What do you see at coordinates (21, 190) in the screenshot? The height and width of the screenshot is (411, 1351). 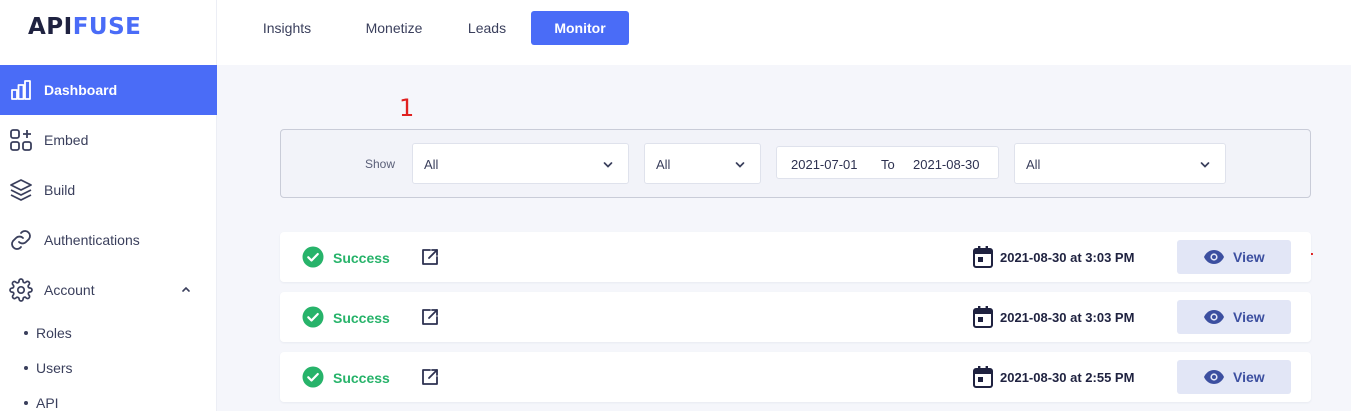 I see `layers-icon` at bounding box center [21, 190].